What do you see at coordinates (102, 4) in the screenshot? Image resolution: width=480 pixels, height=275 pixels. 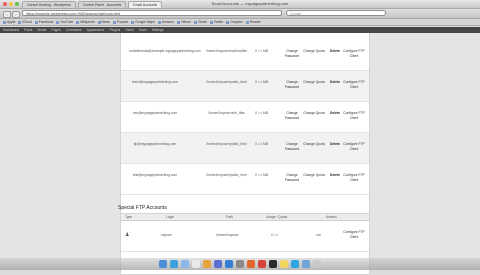 I see `tab-2: Control Panel - Accounts` at bounding box center [102, 4].